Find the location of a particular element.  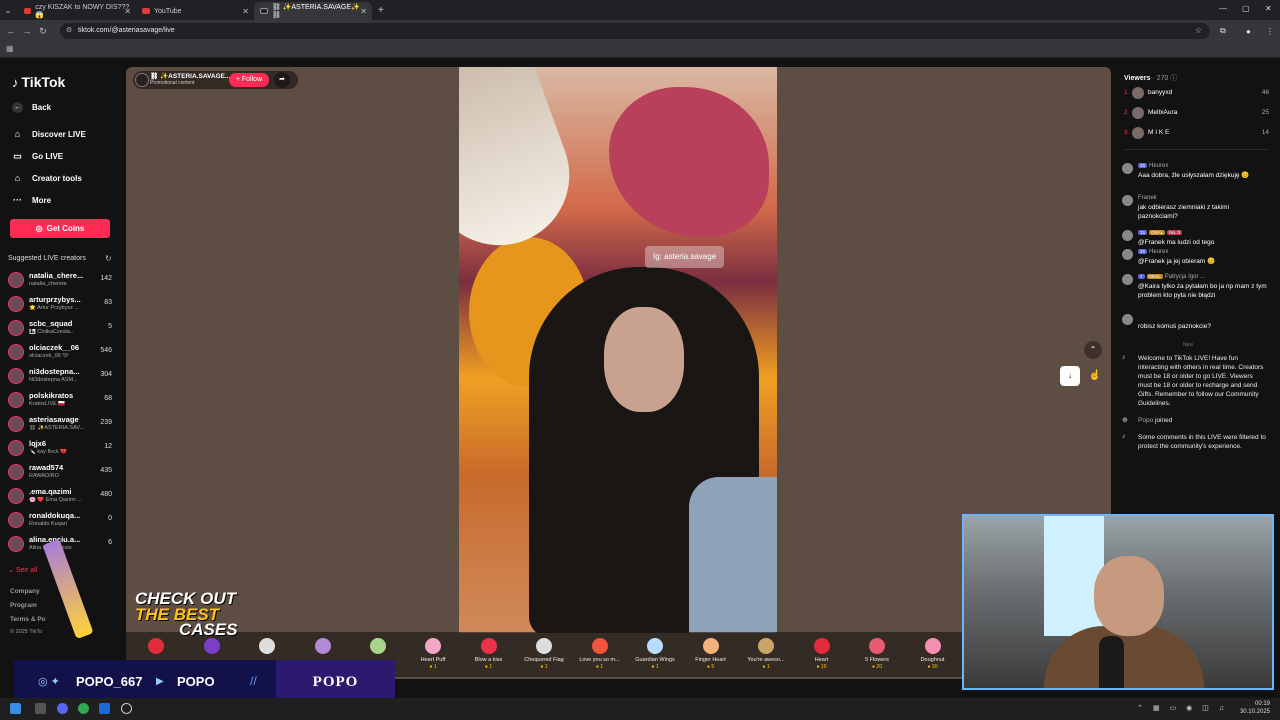

start-icon is located at coordinates (15, 708).